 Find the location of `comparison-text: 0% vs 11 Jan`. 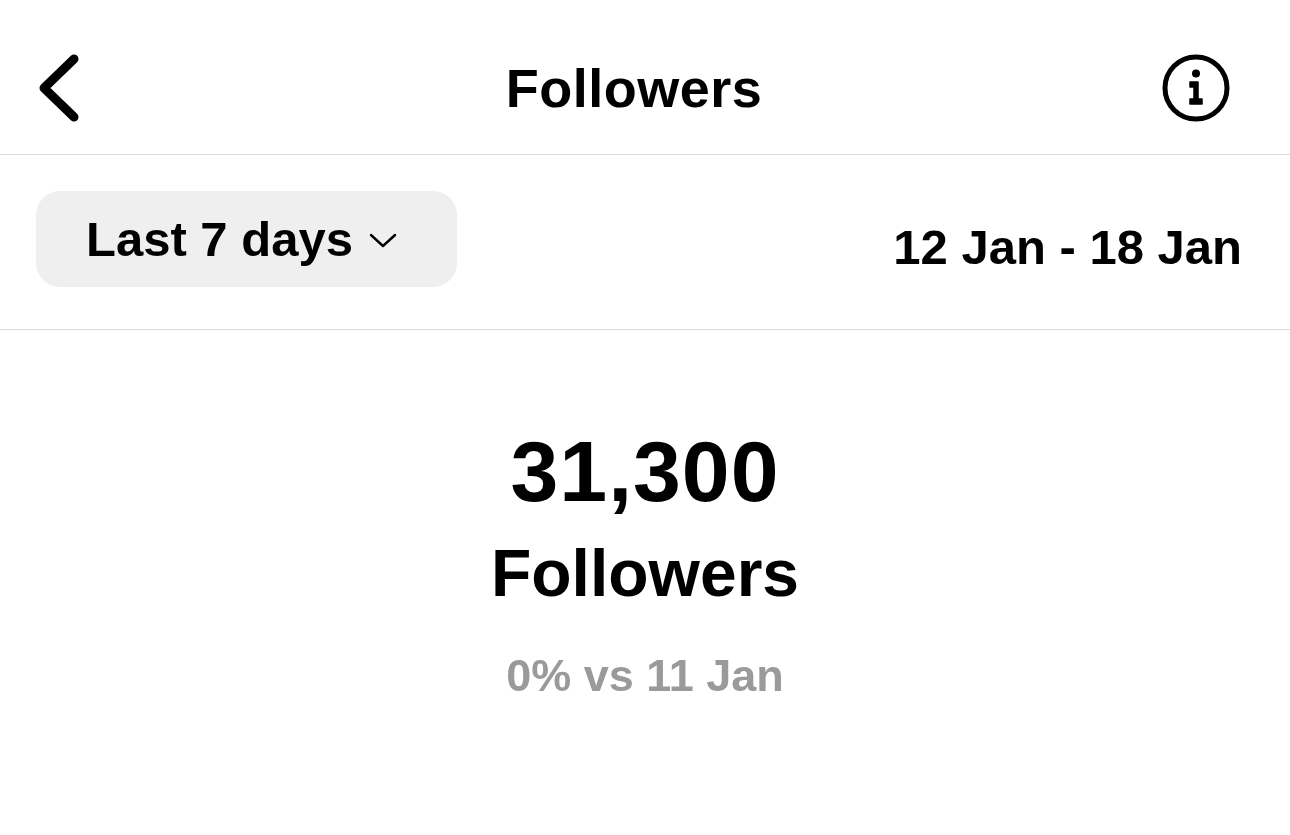

comparison-text: 0% vs 11 Jan is located at coordinates (645, 675).